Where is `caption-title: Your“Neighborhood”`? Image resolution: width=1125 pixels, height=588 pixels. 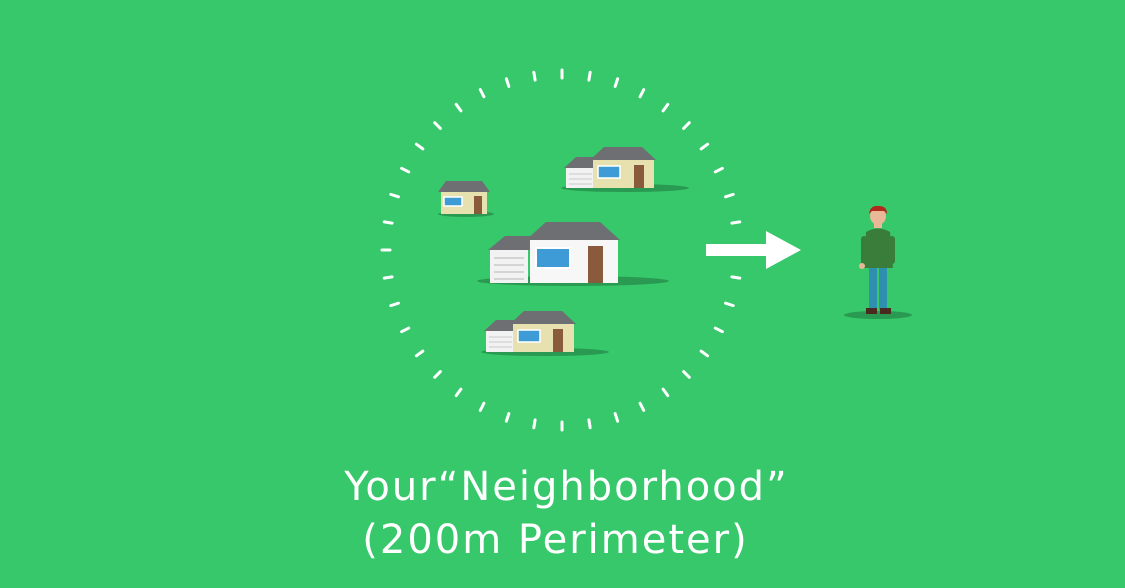 caption-title: Your“Neighborhood” is located at coordinates (566, 487).